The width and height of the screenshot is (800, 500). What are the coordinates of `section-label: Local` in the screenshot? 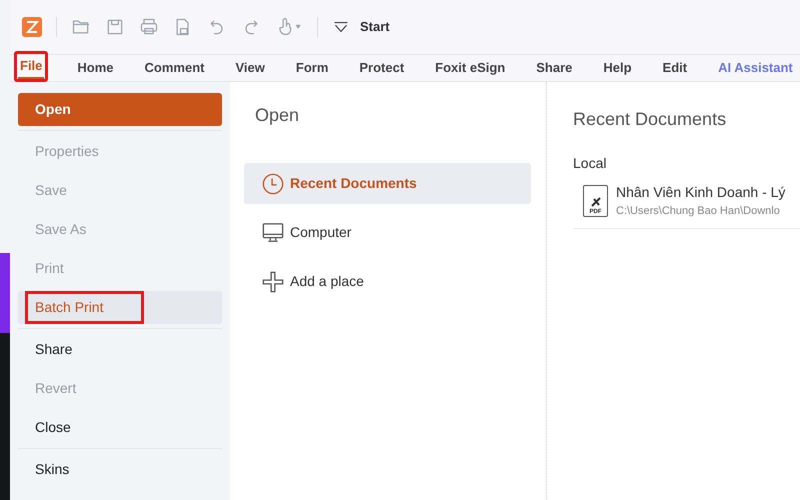 It's located at (590, 163).